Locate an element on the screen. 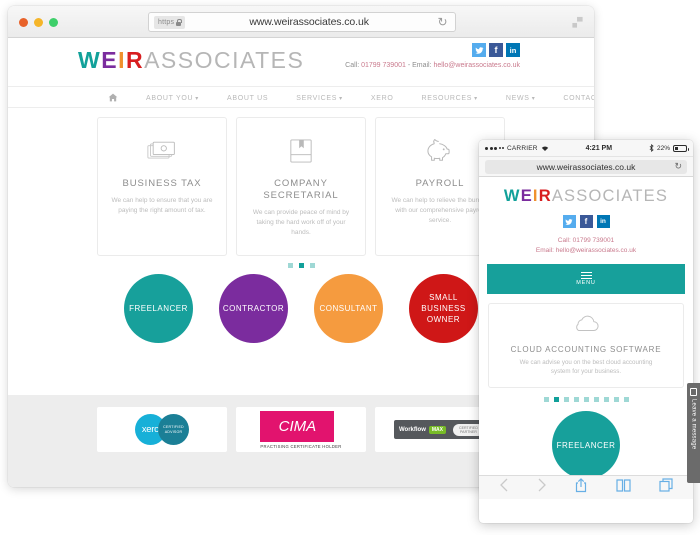  circle-label: CONTRACTOR is located at coordinates (253, 308).